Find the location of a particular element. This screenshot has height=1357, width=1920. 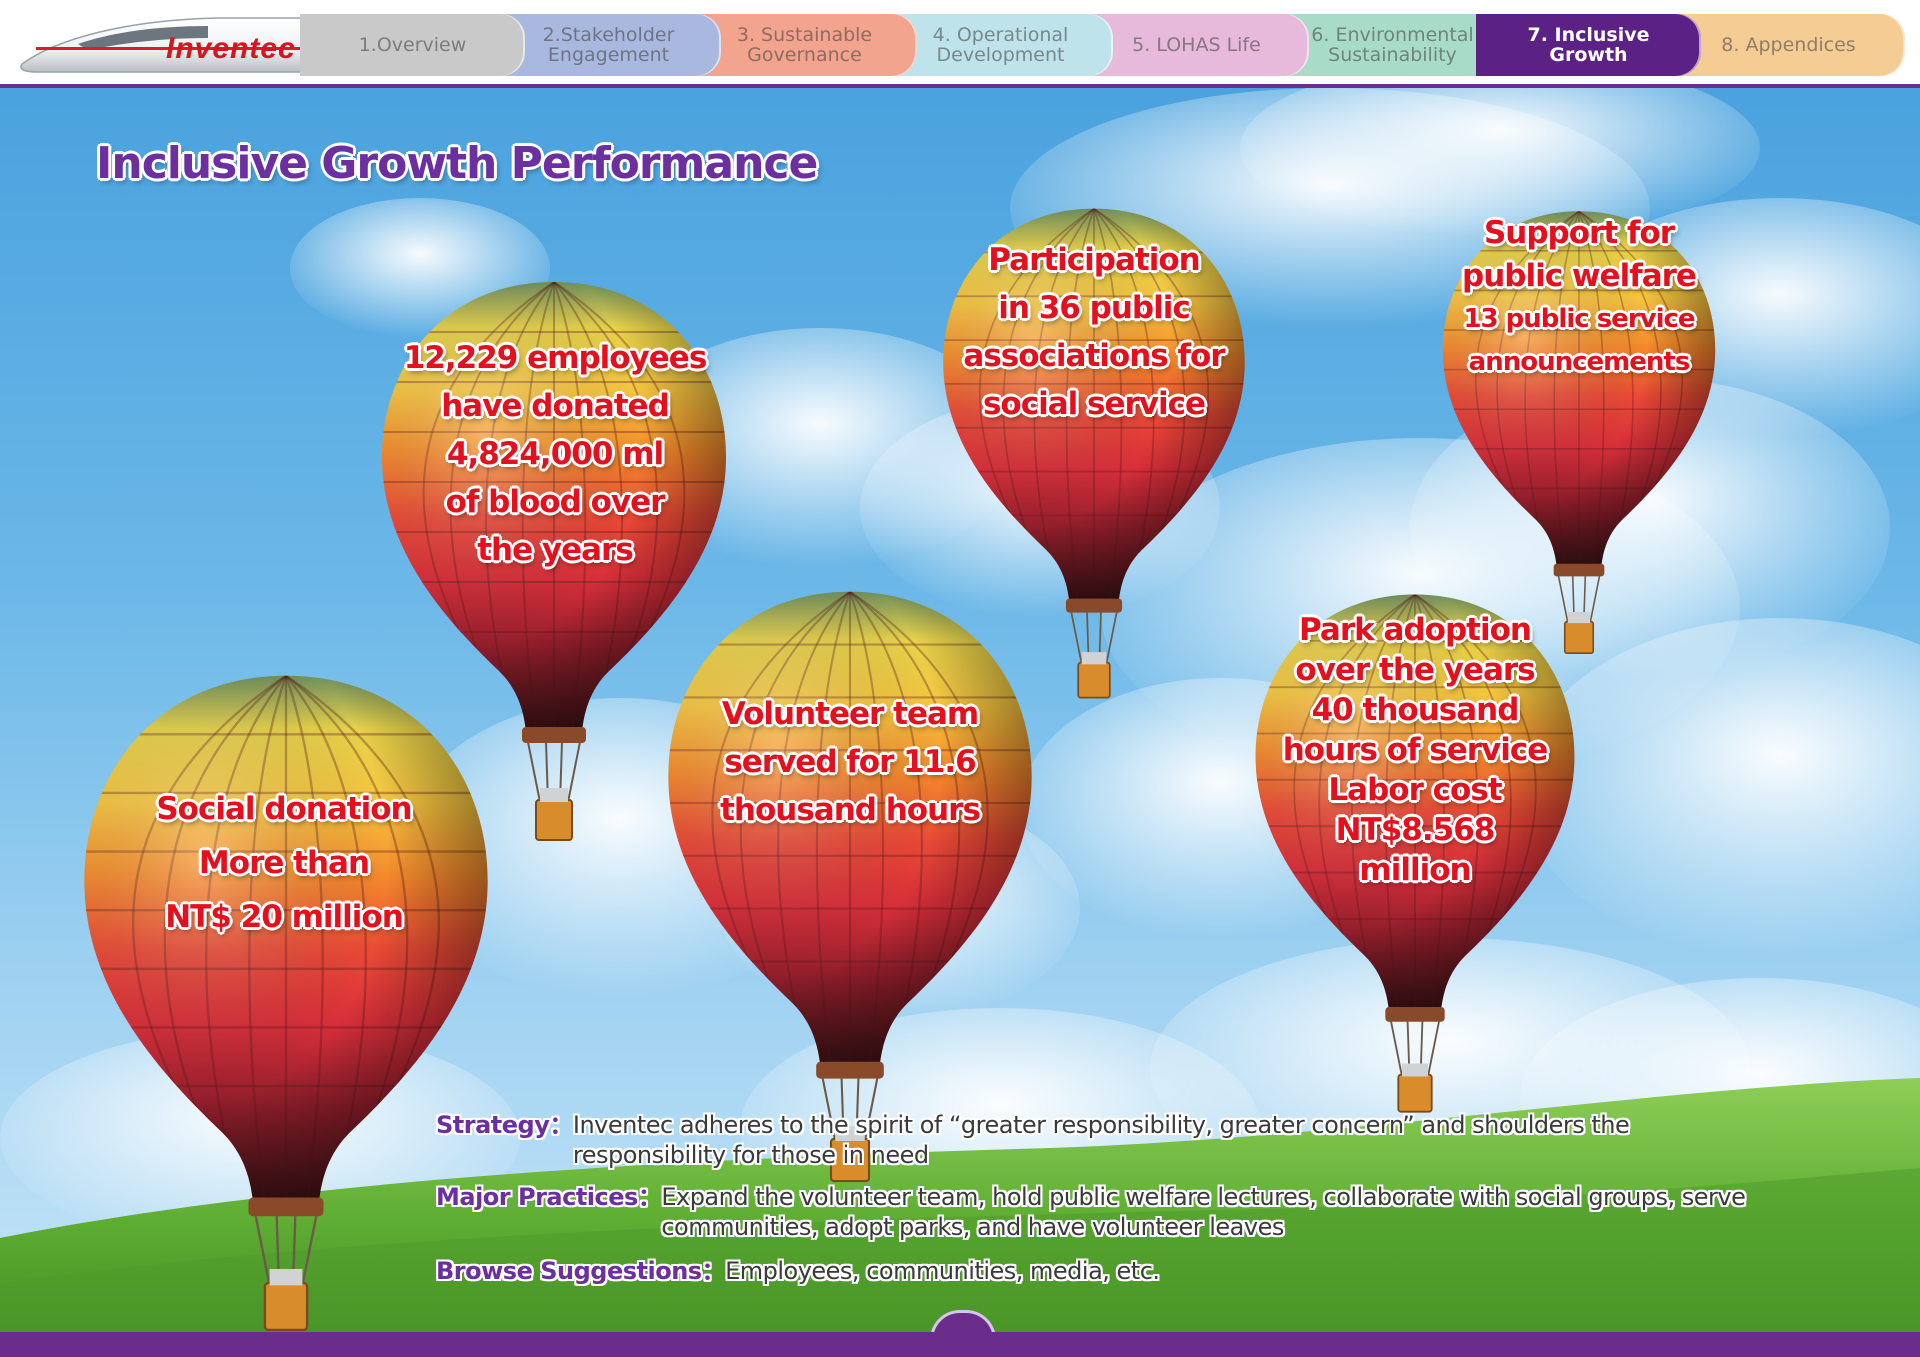

tab-overview: 1.Overview is located at coordinates (412, 45).